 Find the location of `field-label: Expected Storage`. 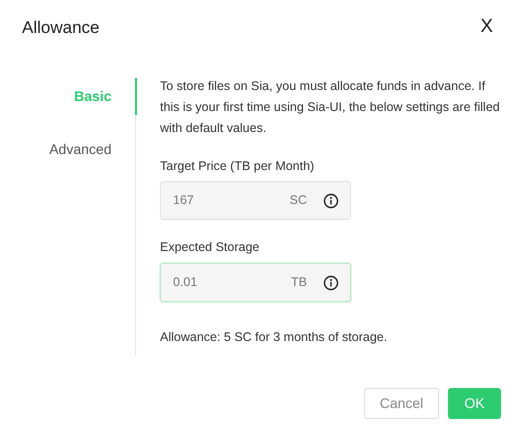

field-label: Expected Storage is located at coordinates (210, 247).